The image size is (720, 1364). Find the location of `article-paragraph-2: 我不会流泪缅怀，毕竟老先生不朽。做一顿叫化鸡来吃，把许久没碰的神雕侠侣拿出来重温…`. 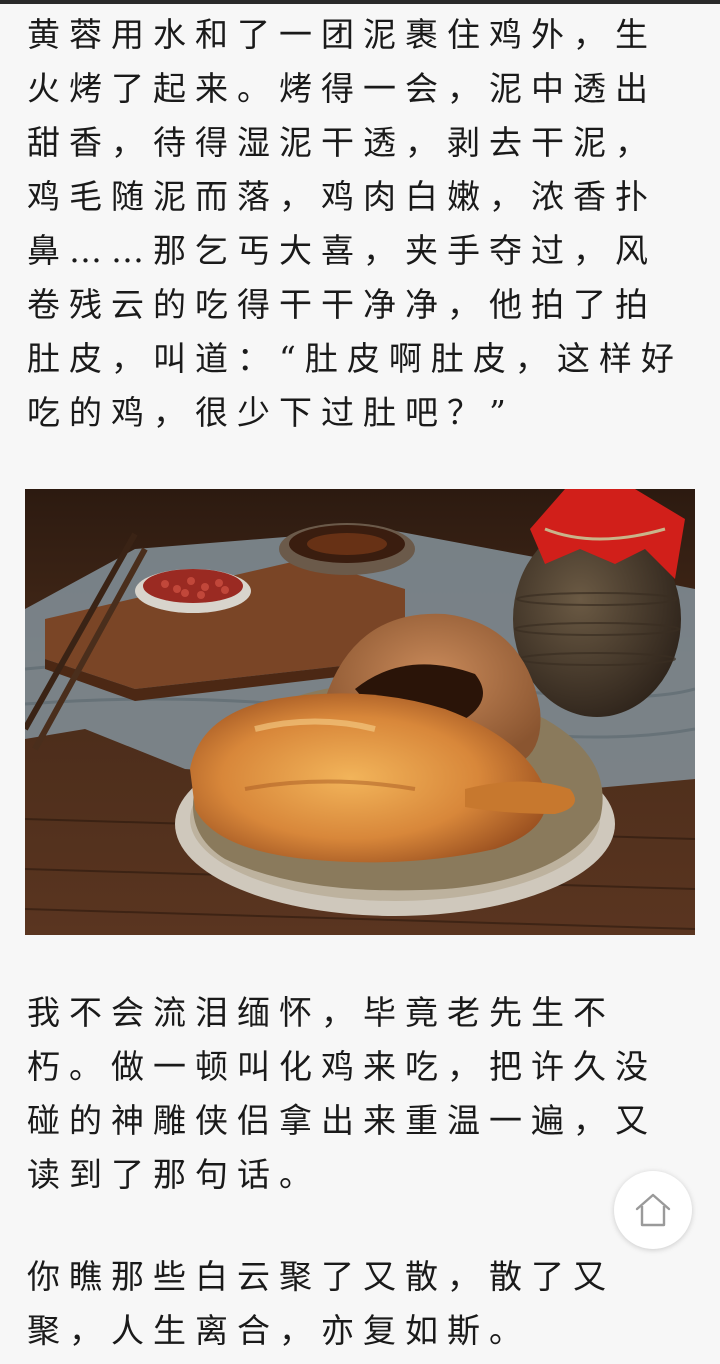

article-paragraph-2: 我不会流泪缅怀，毕竟老先生不朽。做一顿叫化鸡来吃，把许久没碰的神雕侠侣拿出来重温… is located at coordinates (342, 1093).